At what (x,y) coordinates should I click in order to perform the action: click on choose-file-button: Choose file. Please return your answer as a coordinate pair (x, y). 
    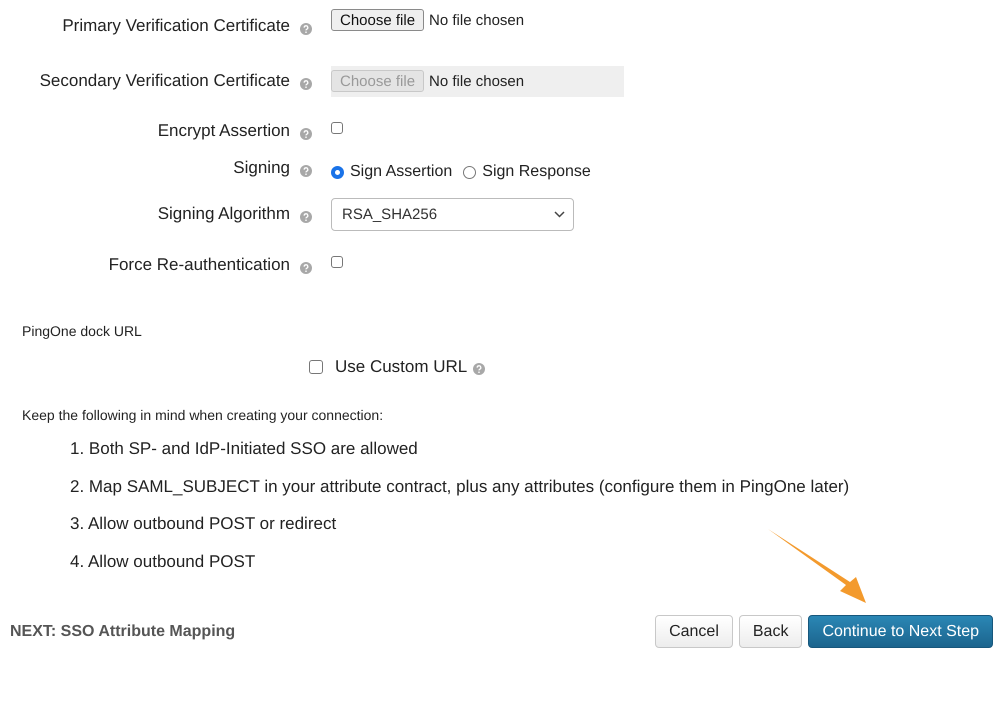
    Looking at the image, I should click on (377, 20).